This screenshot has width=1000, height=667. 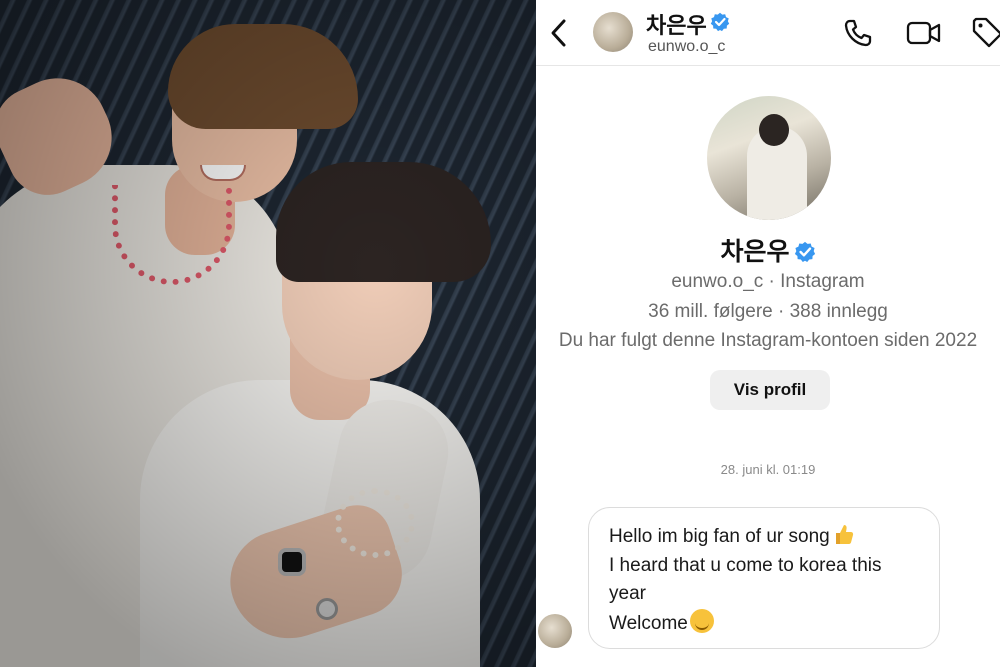 I want to click on message-line-3: Welcome, so click(x=648, y=623).